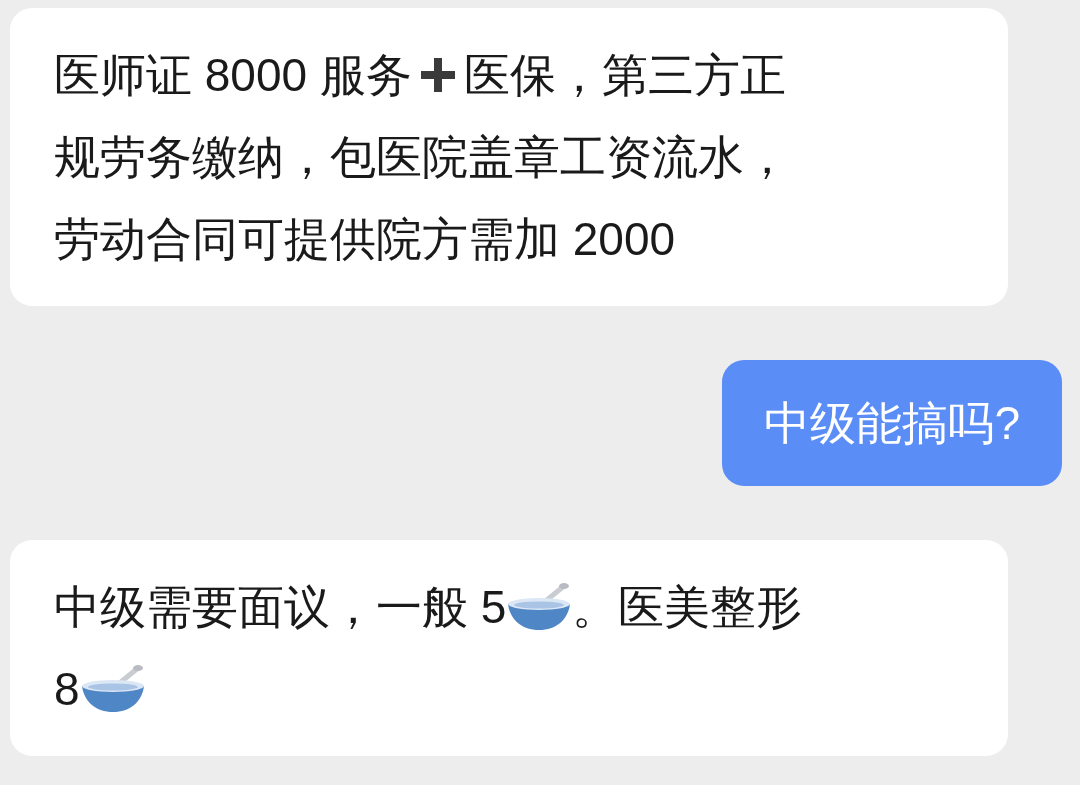 The height and width of the screenshot is (785, 1080). I want to click on message-text: 医师证 8000 服务, so click(233, 75).